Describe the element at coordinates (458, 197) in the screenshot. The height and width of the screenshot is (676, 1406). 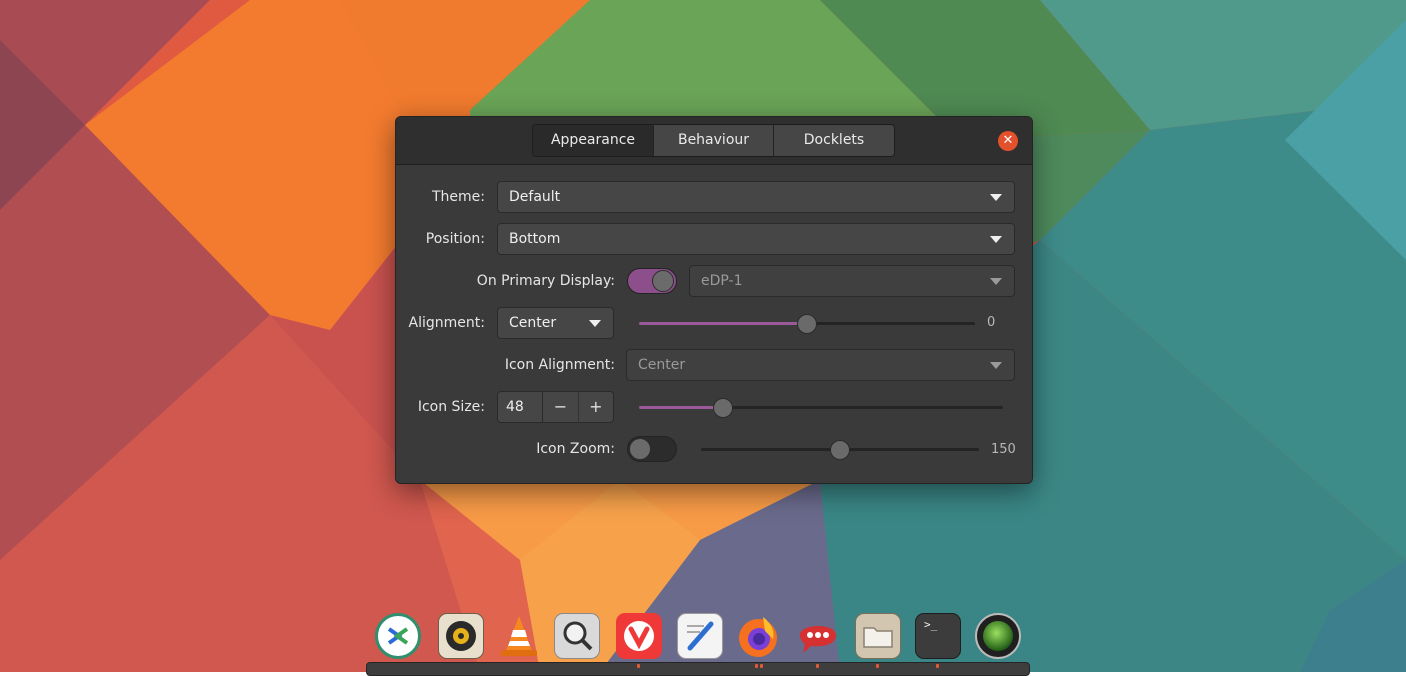
I see `theme-label: Theme:` at that location.